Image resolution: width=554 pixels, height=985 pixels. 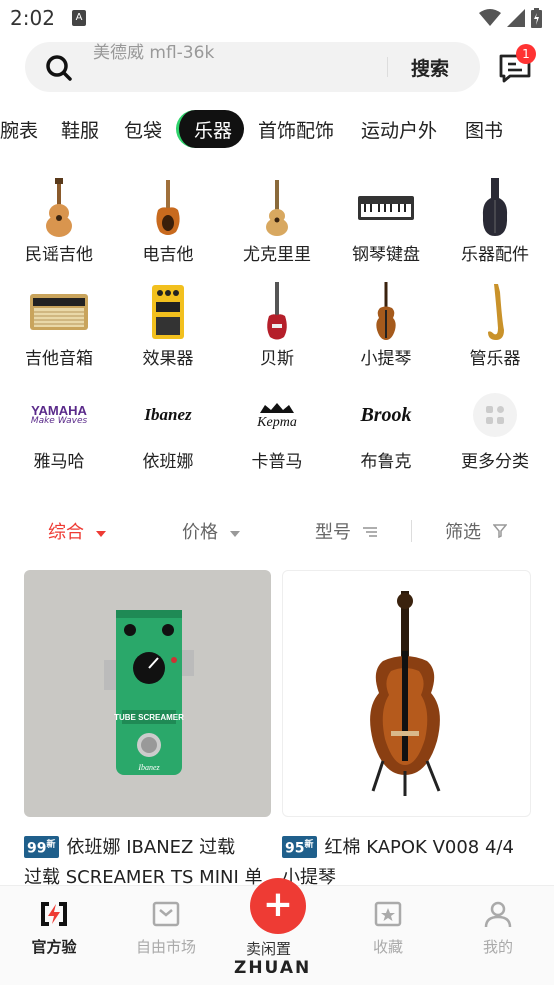 I want to click on category-accessories: 乐器配件, so click(x=495, y=221).